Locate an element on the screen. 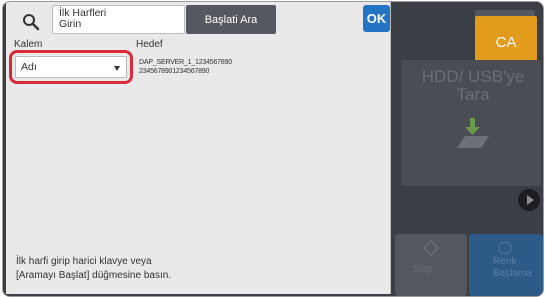  chevron-down-icon is located at coordinates (117, 68).